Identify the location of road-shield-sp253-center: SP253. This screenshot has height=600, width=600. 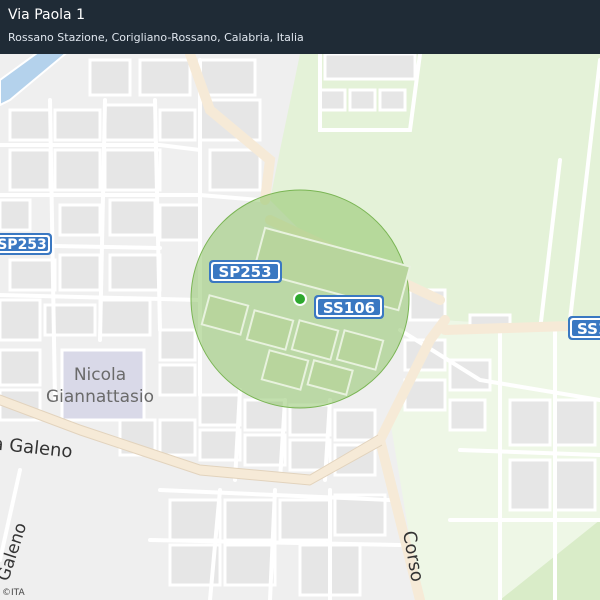
(245, 271).